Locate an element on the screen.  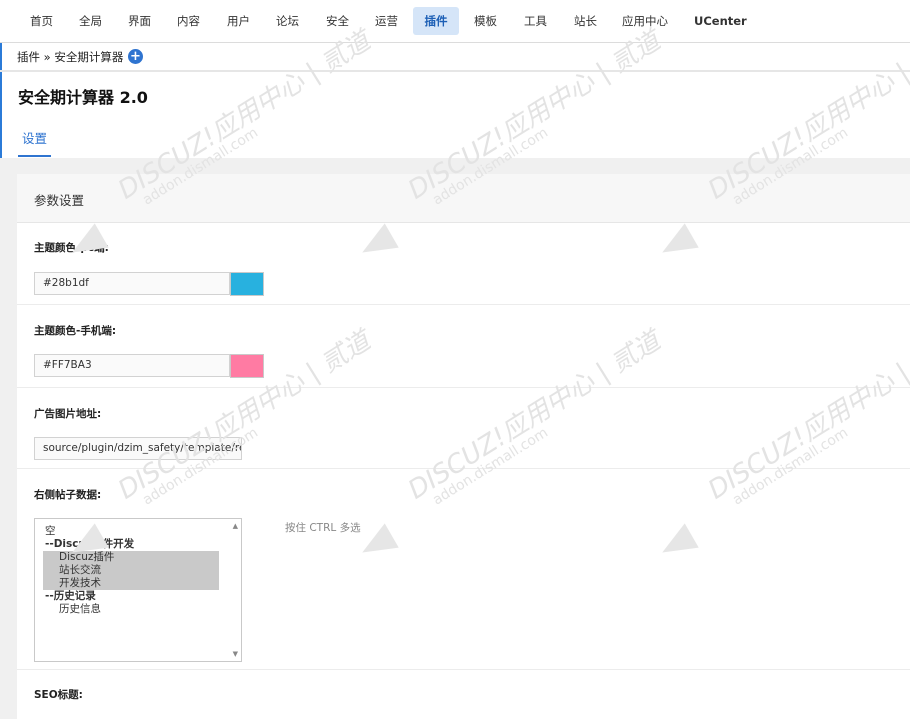
nav-item-ucenter: UCenter is located at coordinates (720, 21).